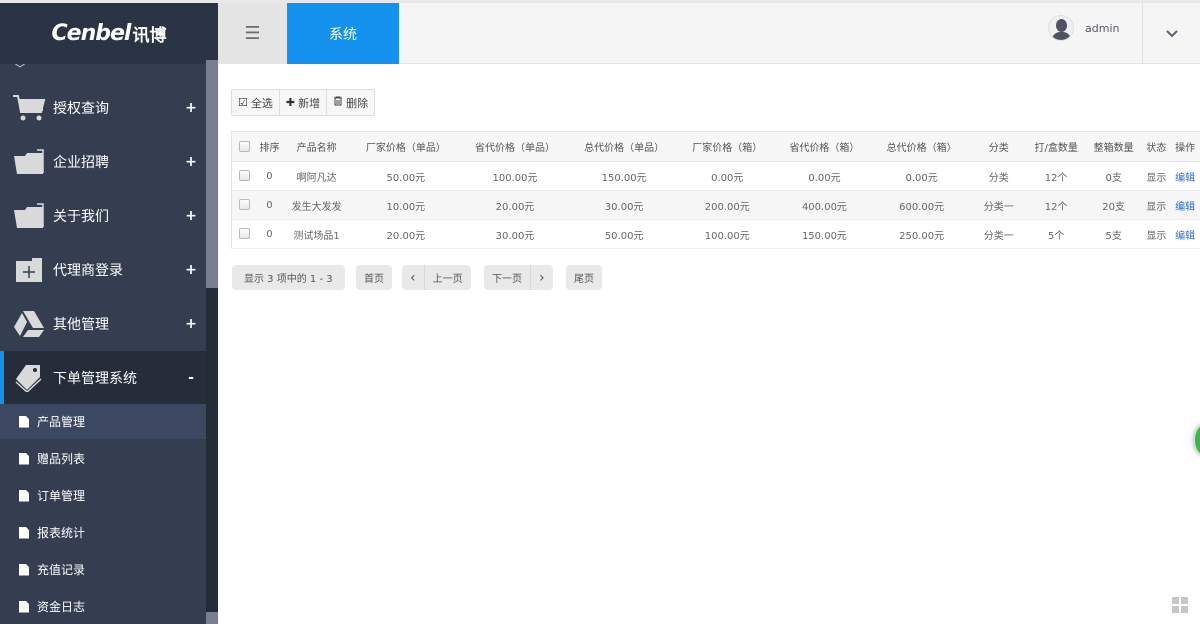  What do you see at coordinates (1113, 205) in the screenshot?
I see `cell-box-quantity: 20支` at bounding box center [1113, 205].